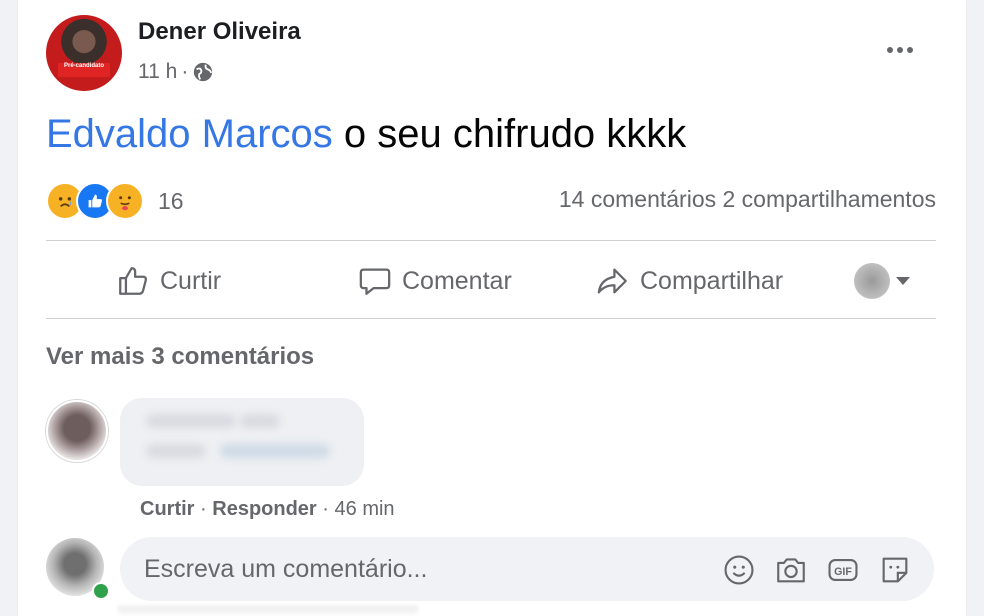  I want to click on see-more-comments-link: Ver mais 3 comentários, so click(180, 357).